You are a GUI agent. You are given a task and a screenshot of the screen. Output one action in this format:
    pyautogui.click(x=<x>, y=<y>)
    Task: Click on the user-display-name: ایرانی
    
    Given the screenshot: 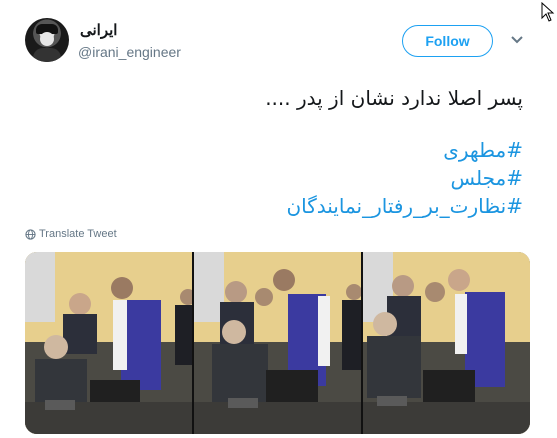 What is the action you would take?
    pyautogui.click(x=98, y=30)
    